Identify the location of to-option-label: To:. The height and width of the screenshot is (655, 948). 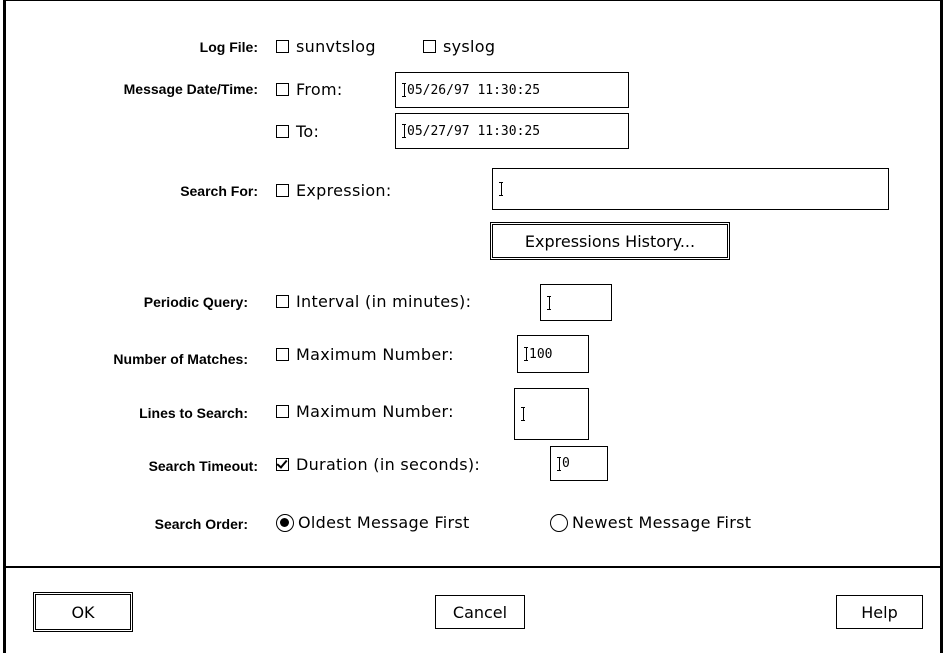
(308, 131).